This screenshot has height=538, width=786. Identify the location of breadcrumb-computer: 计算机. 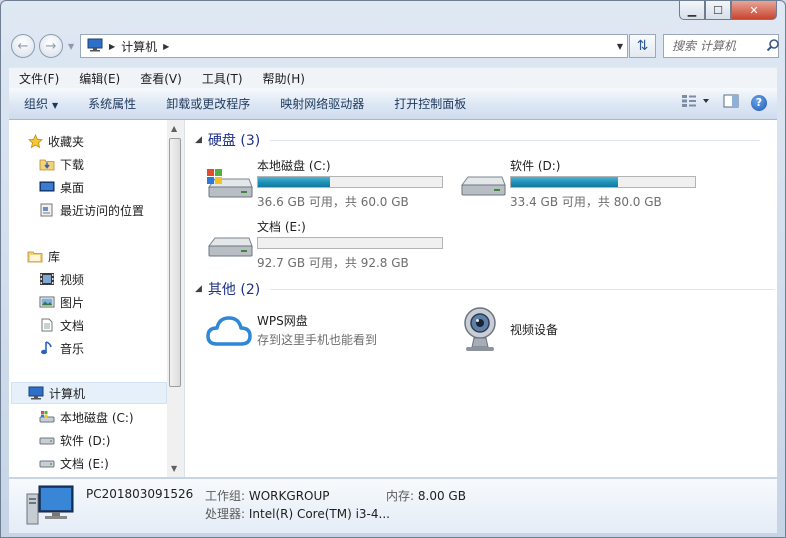
(139, 46).